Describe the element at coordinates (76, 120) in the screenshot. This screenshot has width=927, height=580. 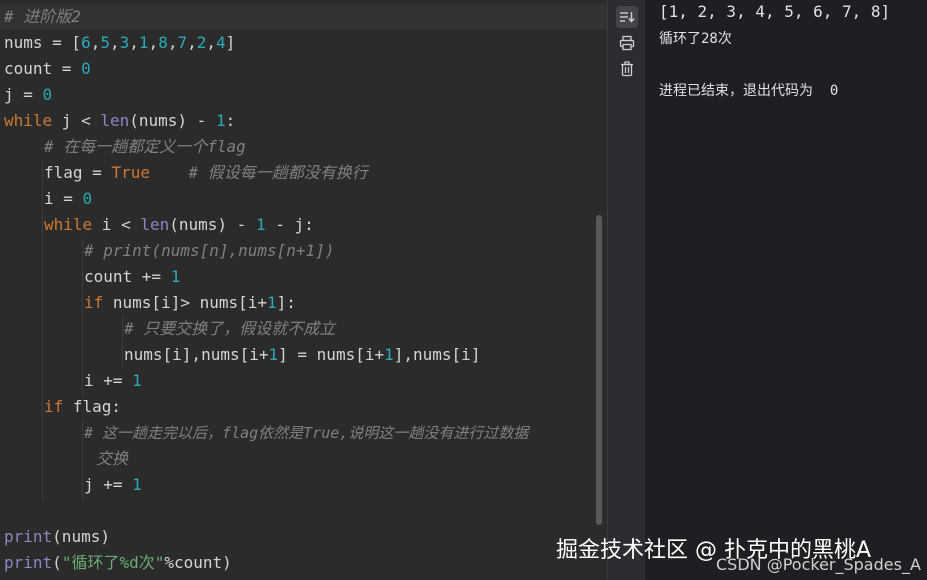
I see `code-text: j <` at that location.